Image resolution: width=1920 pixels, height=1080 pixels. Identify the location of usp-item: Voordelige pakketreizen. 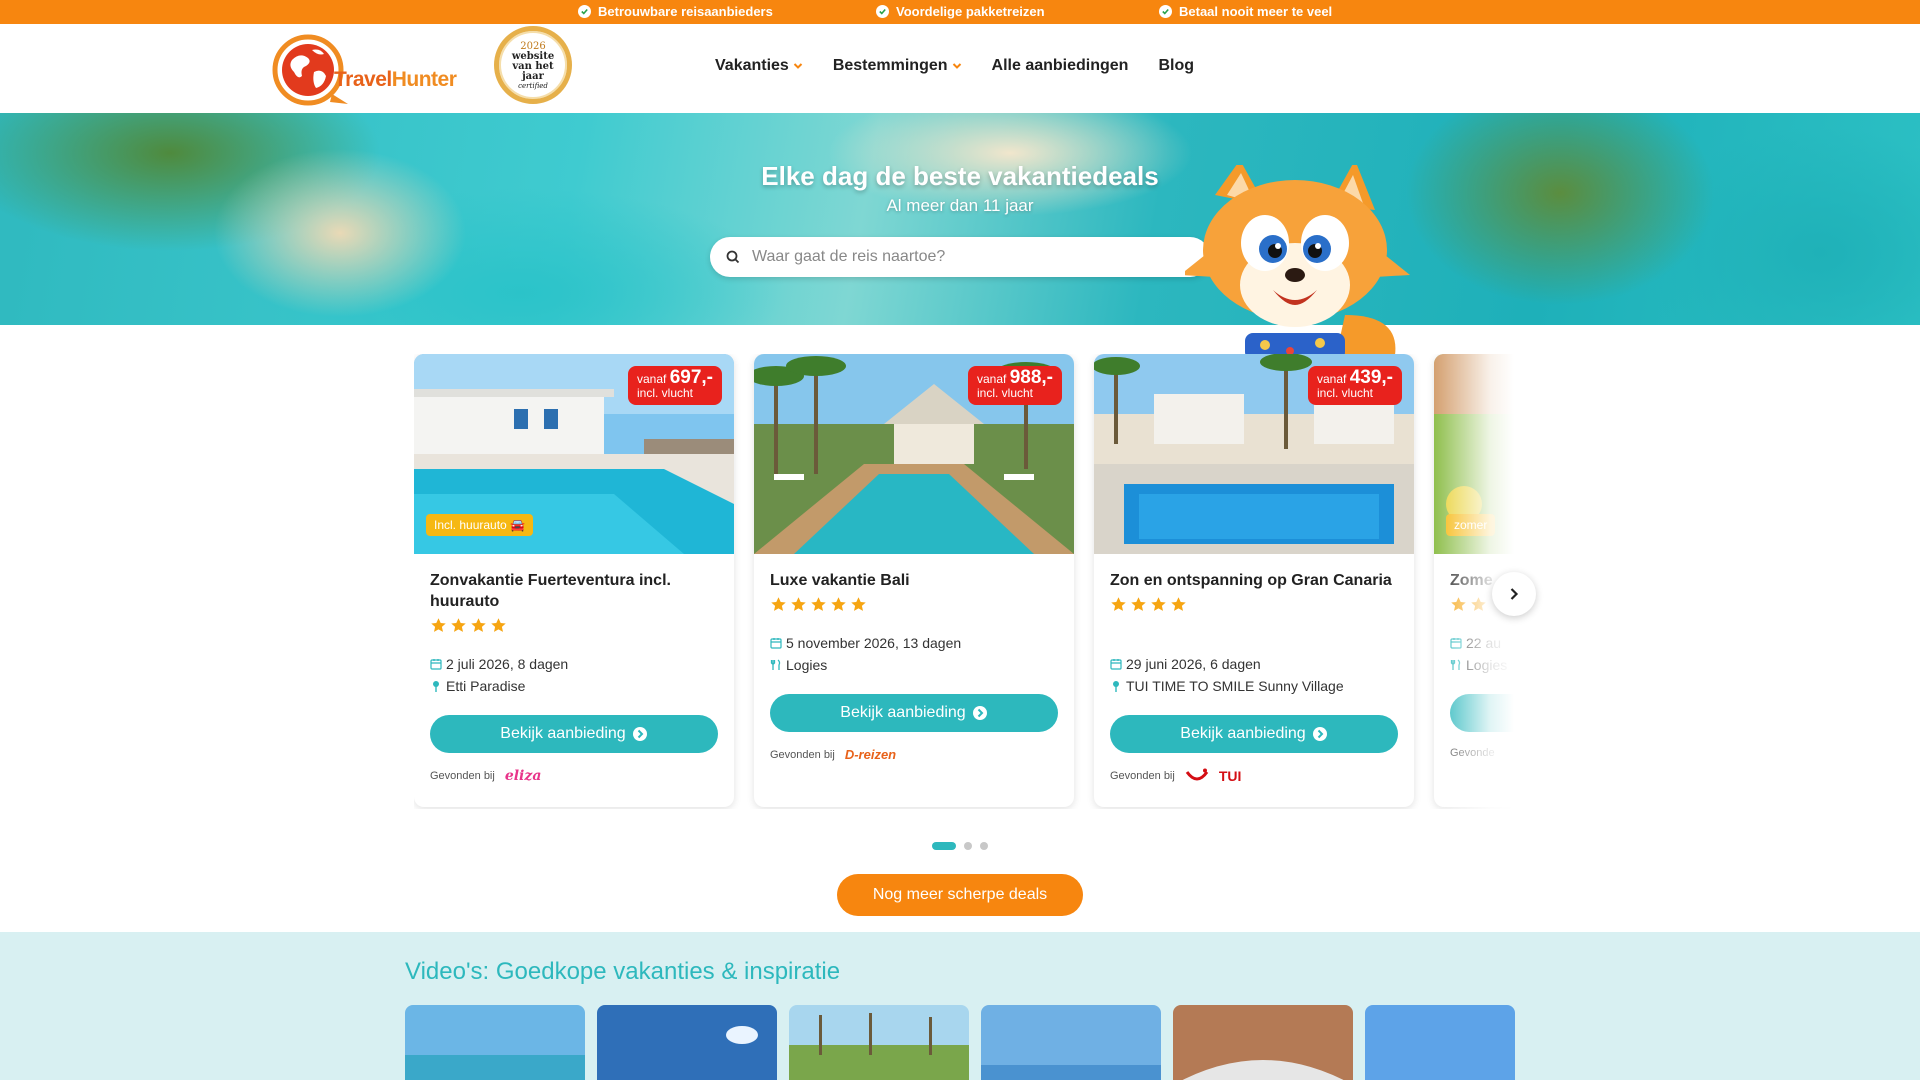
(960, 11).